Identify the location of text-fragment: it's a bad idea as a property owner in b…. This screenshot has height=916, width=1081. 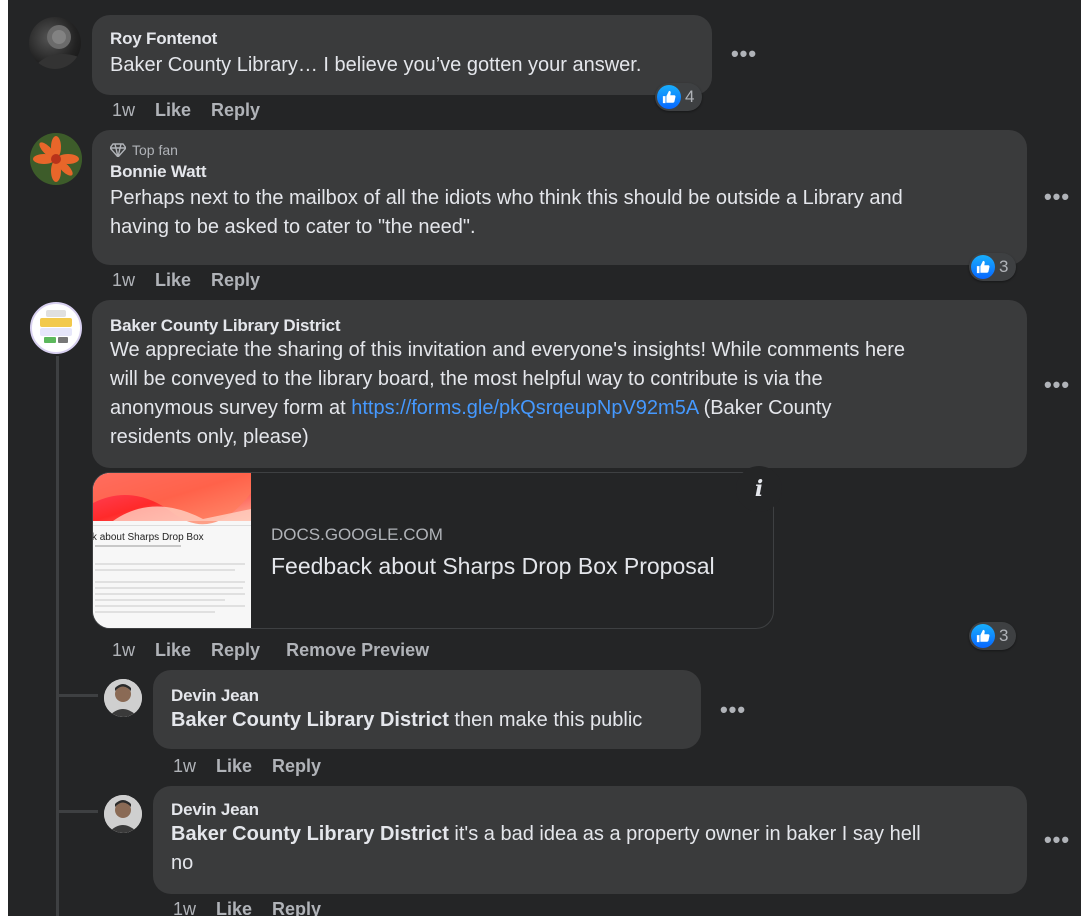
(684, 834).